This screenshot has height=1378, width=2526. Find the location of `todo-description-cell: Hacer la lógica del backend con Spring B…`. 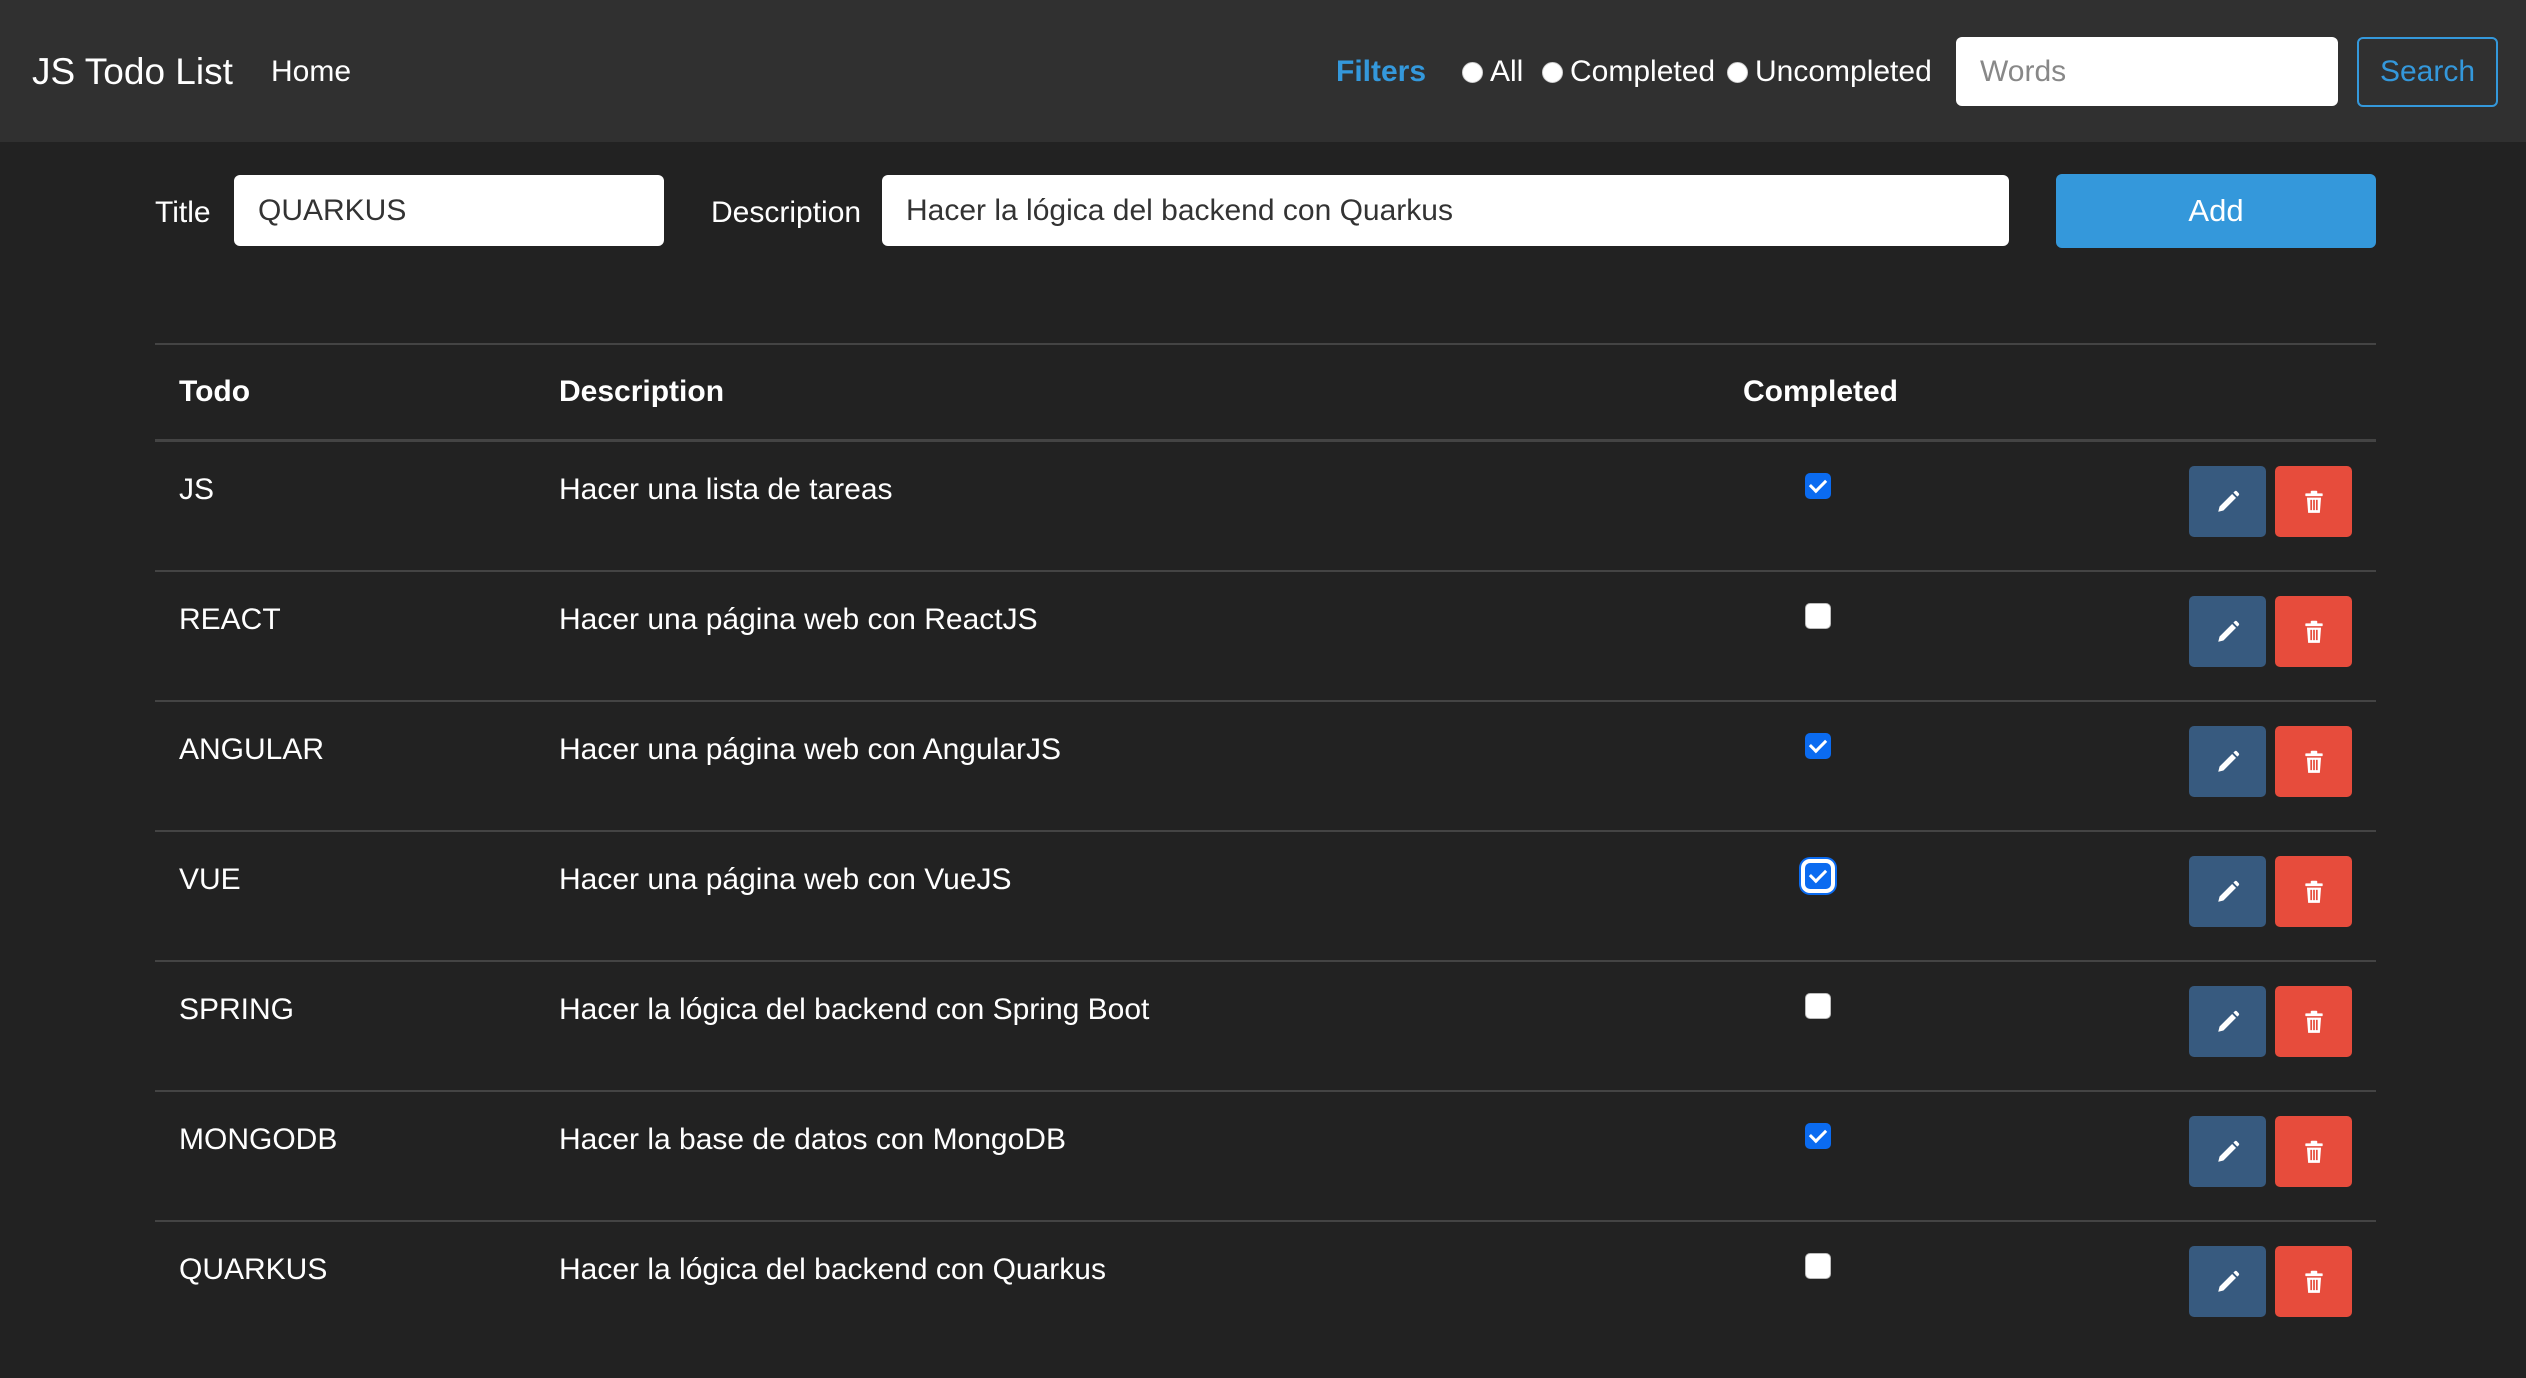

todo-description-cell: Hacer la lógica del backend con Spring B… is located at coordinates (854, 1009).